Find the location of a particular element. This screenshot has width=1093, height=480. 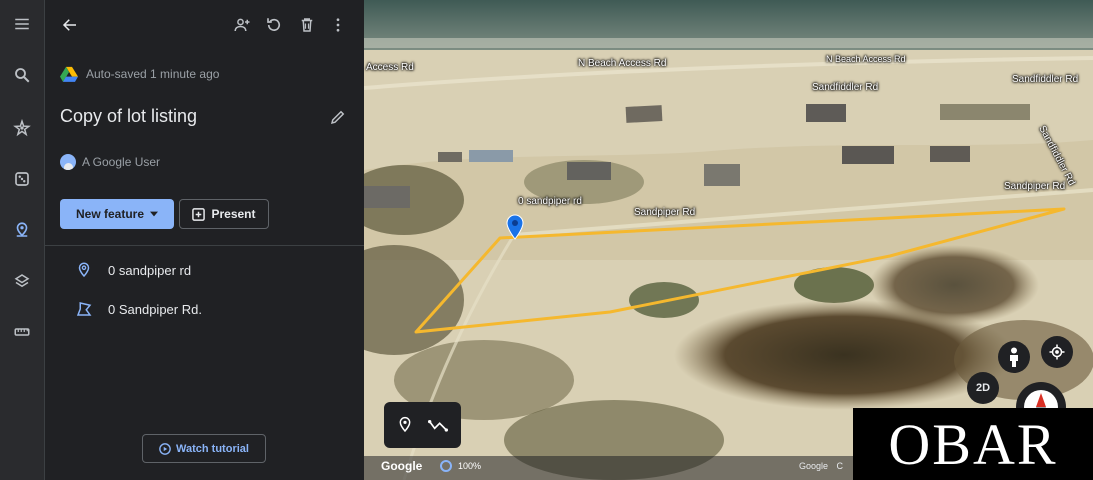

drawing-toolbar is located at coordinates (422, 425).